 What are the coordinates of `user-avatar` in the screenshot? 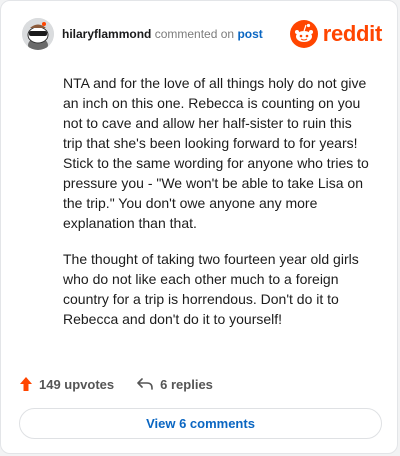 It's located at (38, 34).